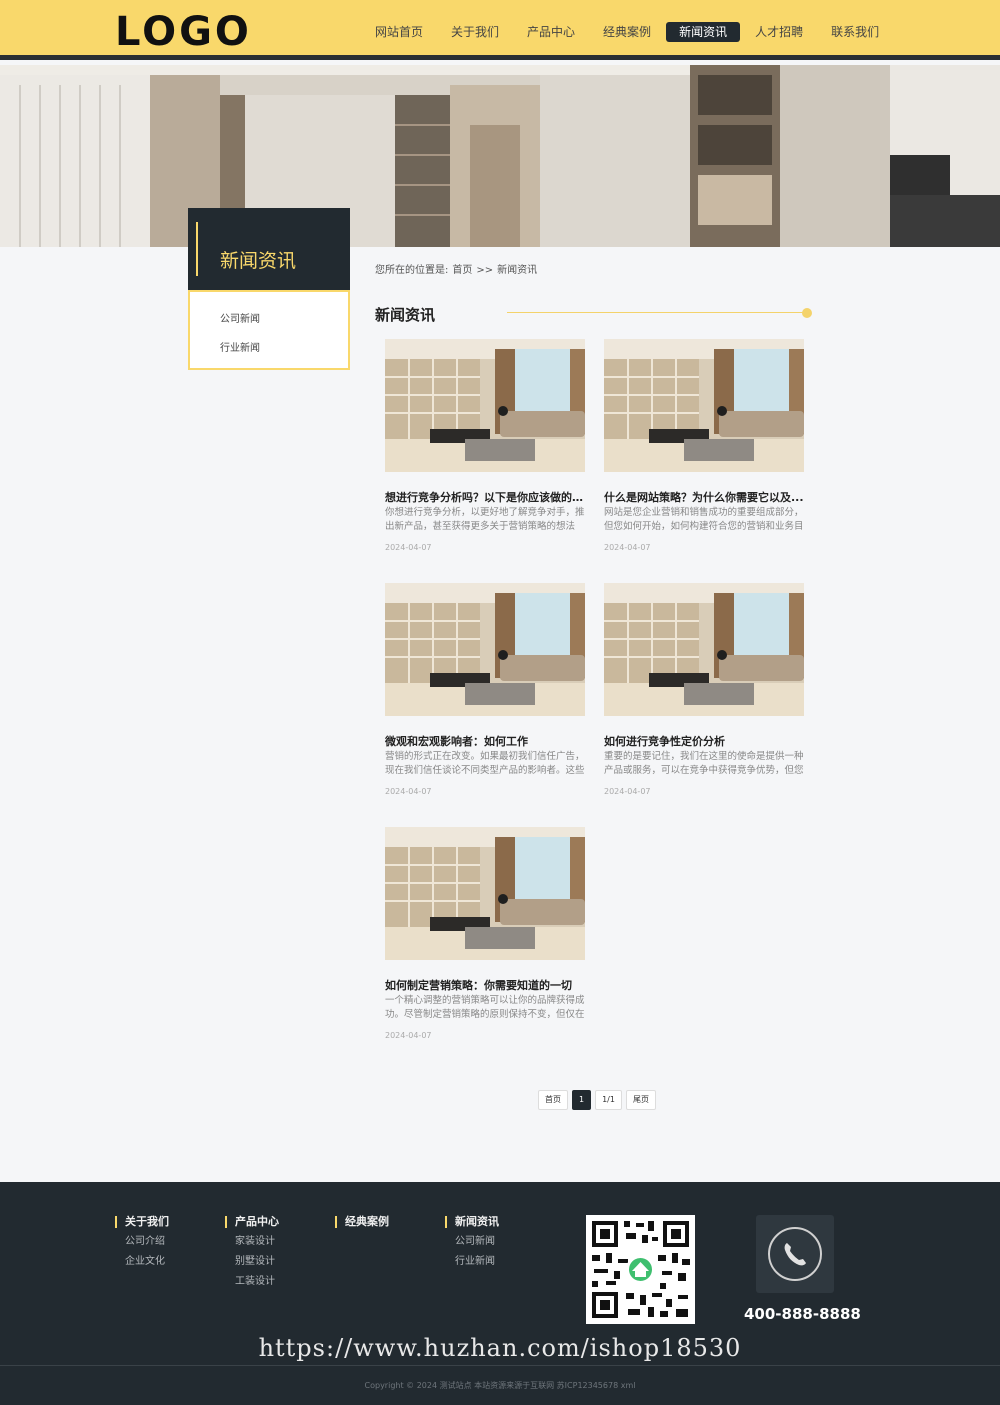 This screenshot has width=1000, height=1405. What do you see at coordinates (257, 1262) in the screenshot?
I see `footer-link: 别墅设计` at bounding box center [257, 1262].